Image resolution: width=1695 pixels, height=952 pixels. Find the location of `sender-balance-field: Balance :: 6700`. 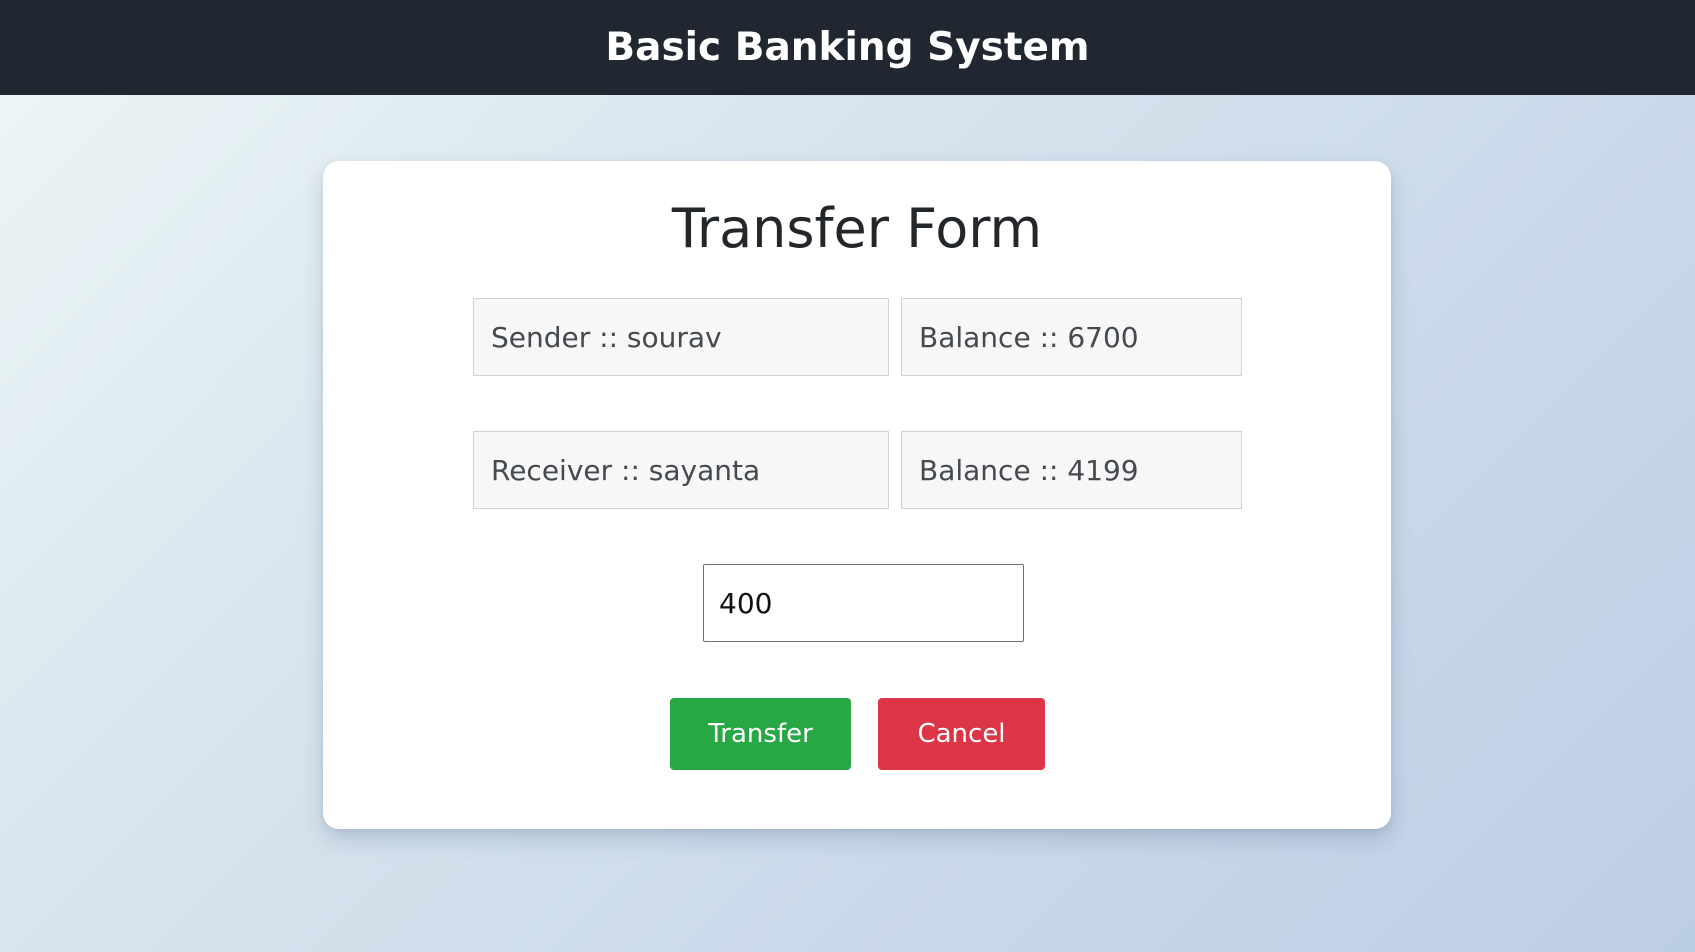

sender-balance-field: Balance :: 6700 is located at coordinates (1071, 337).